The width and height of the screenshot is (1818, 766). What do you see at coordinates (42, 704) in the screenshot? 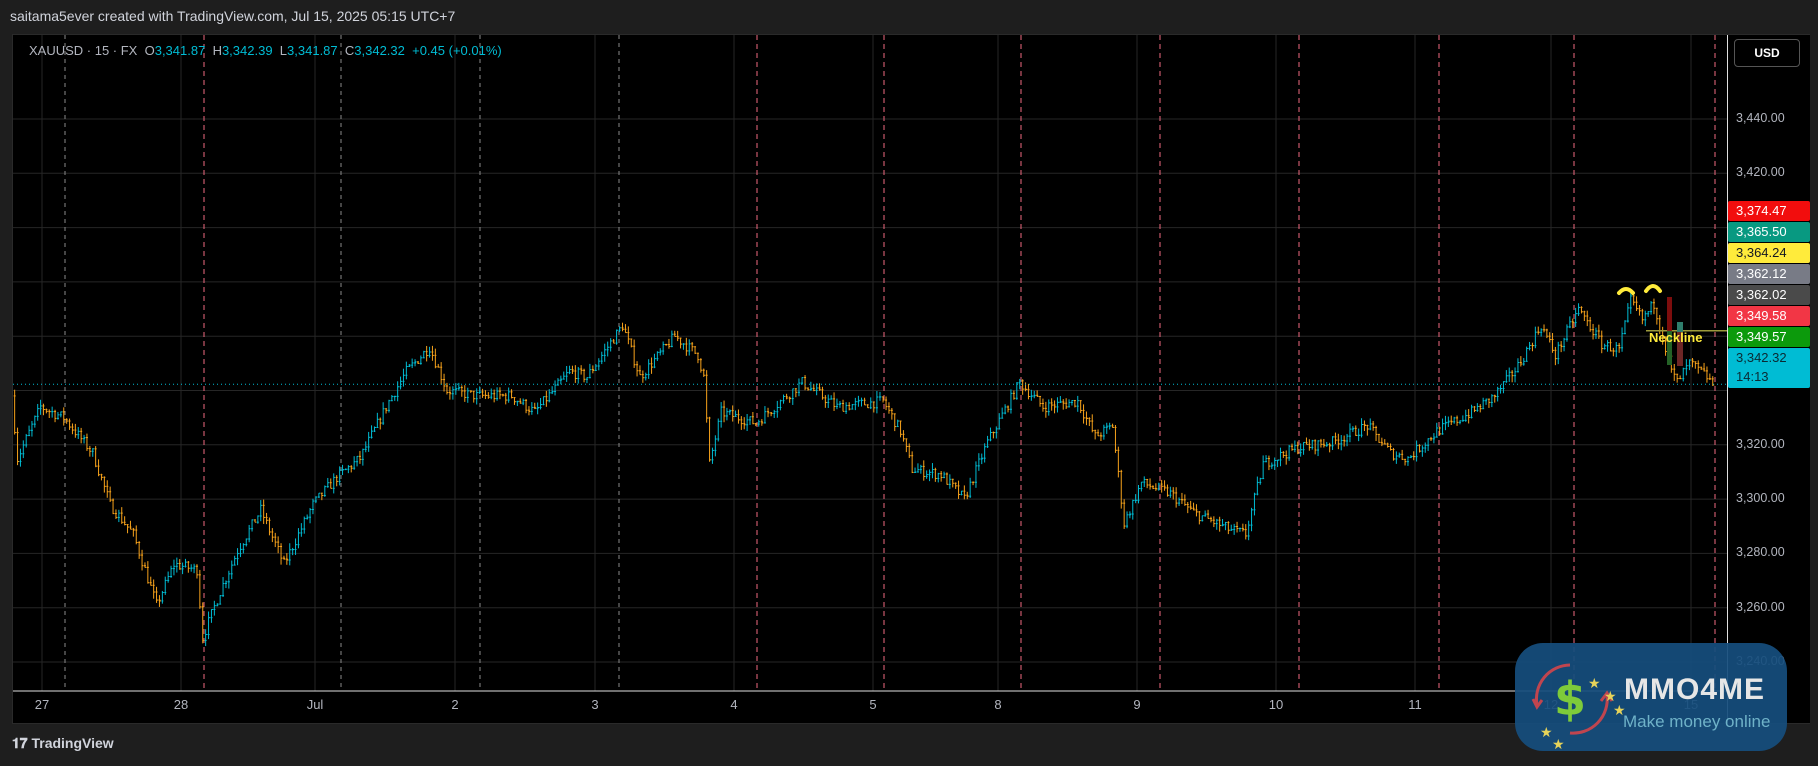
I see `time-tick: 27` at bounding box center [42, 704].